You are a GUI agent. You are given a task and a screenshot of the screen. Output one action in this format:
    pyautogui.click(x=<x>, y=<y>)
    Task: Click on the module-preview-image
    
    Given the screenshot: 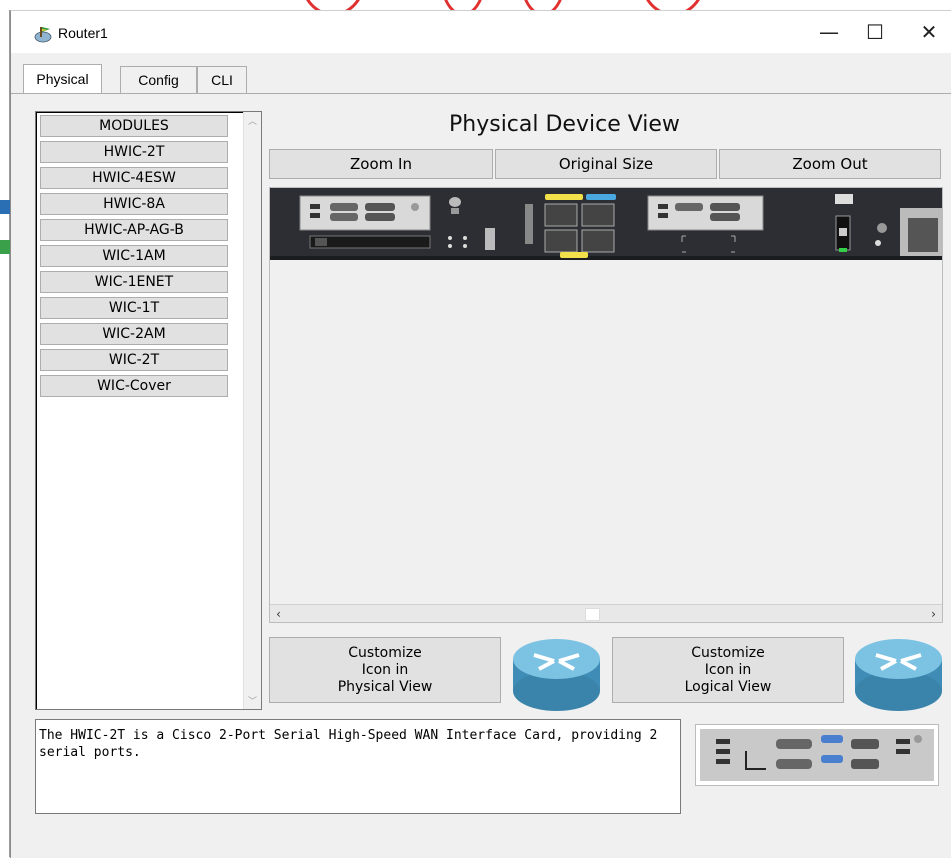 What is the action you would take?
    pyautogui.click(x=817, y=755)
    